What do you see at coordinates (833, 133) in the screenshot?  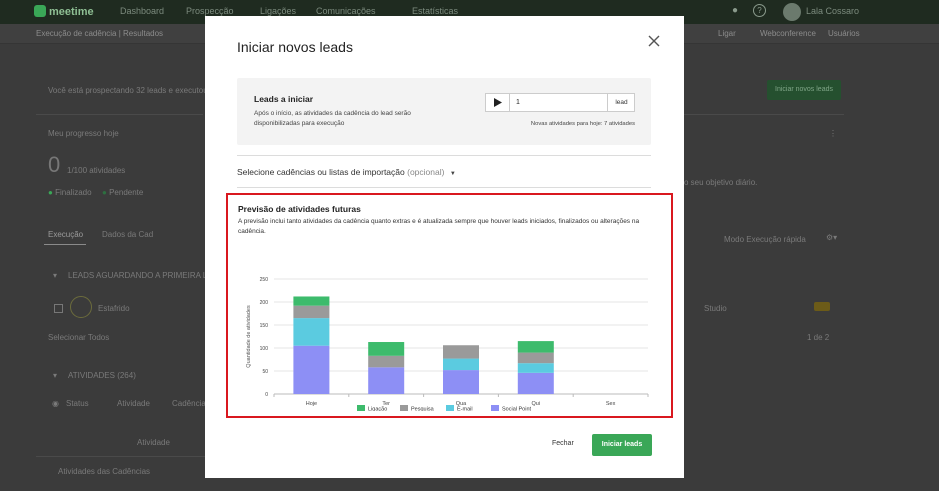 I see `info-icon: ⋮` at bounding box center [833, 133].